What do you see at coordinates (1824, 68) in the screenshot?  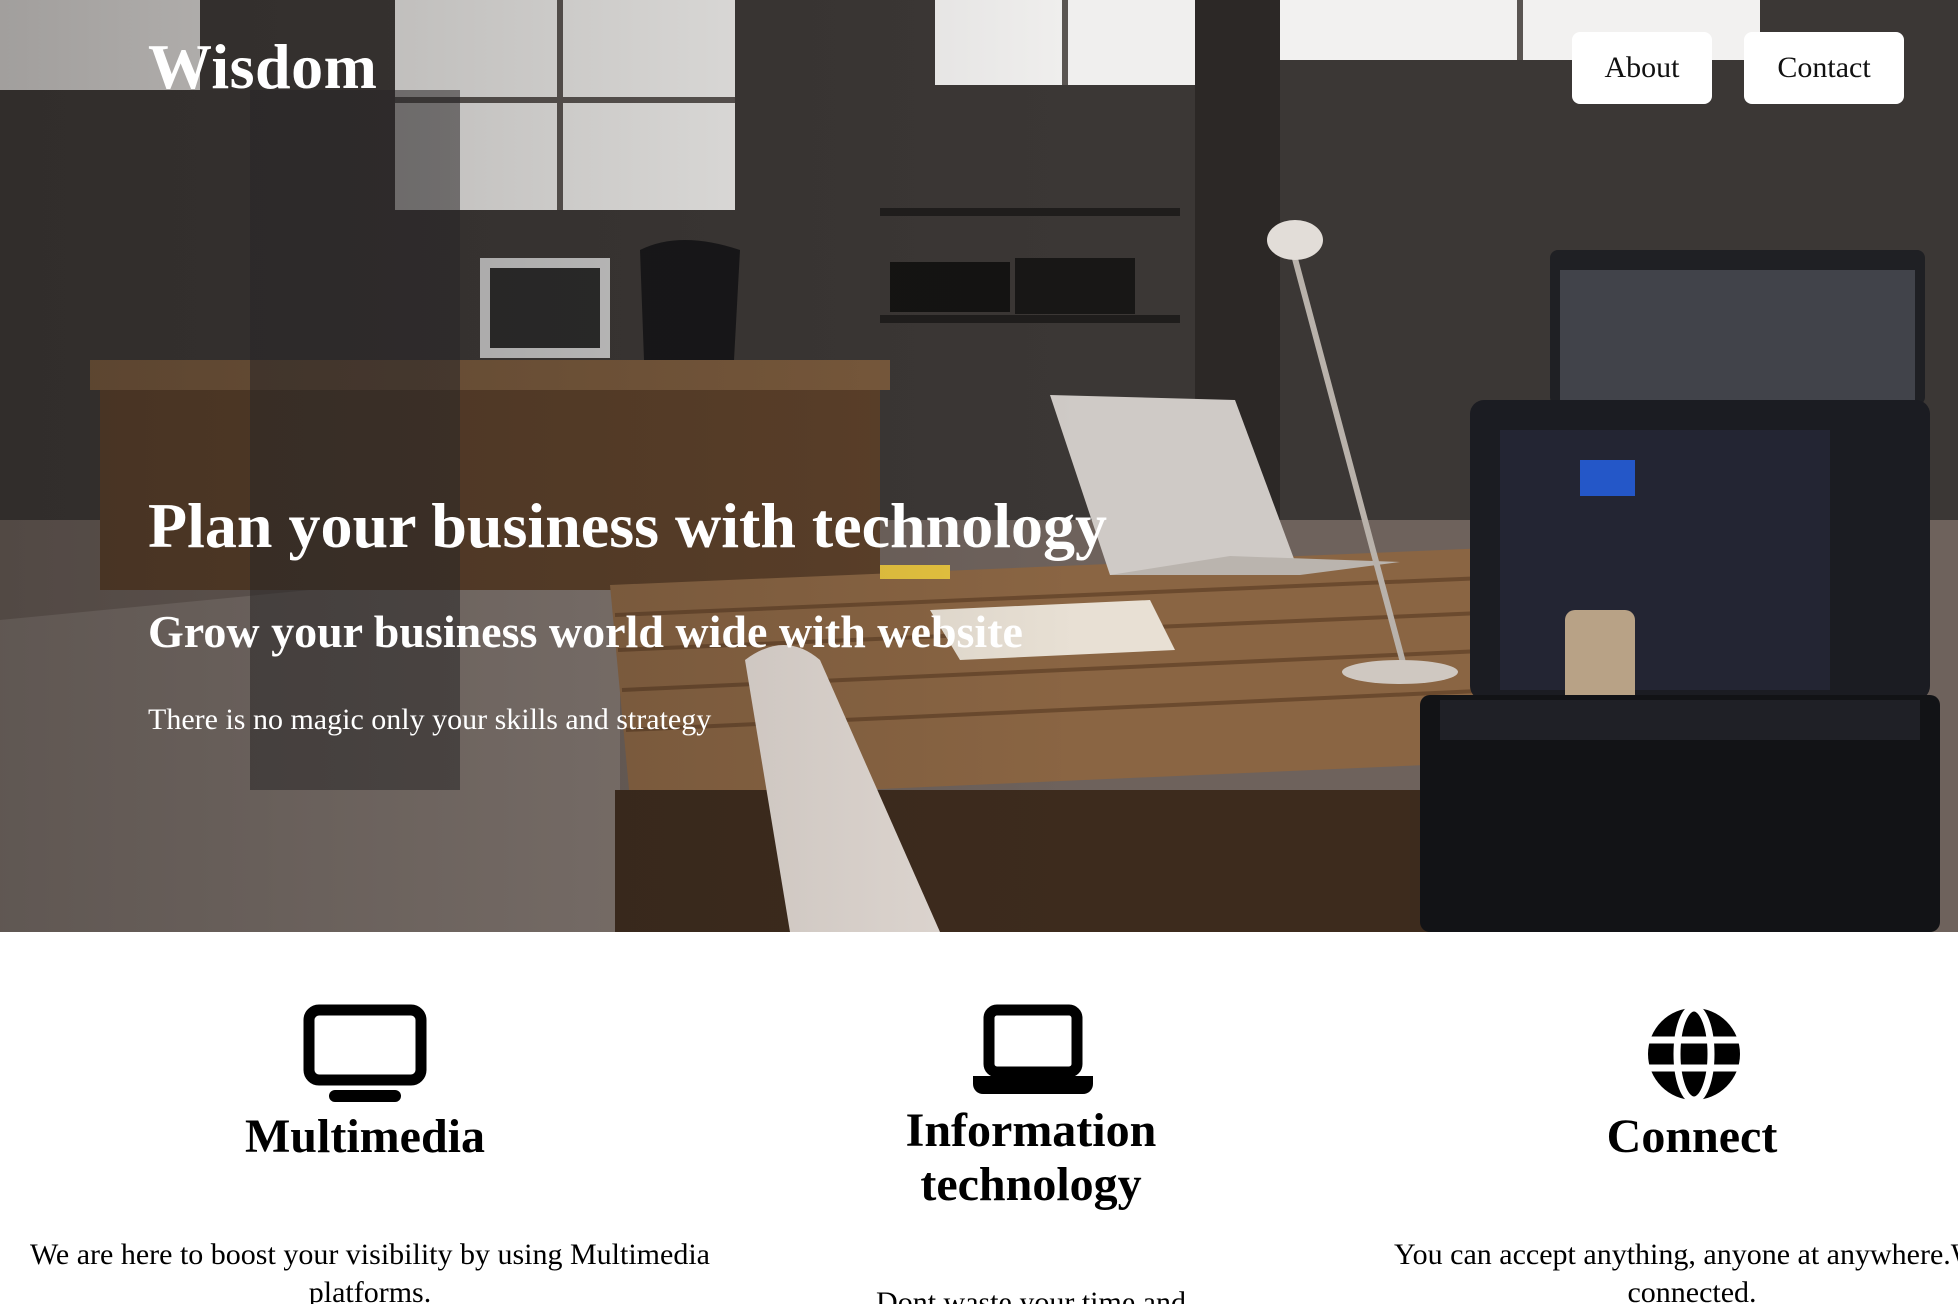 I see `nav-contact-button: Contact` at bounding box center [1824, 68].